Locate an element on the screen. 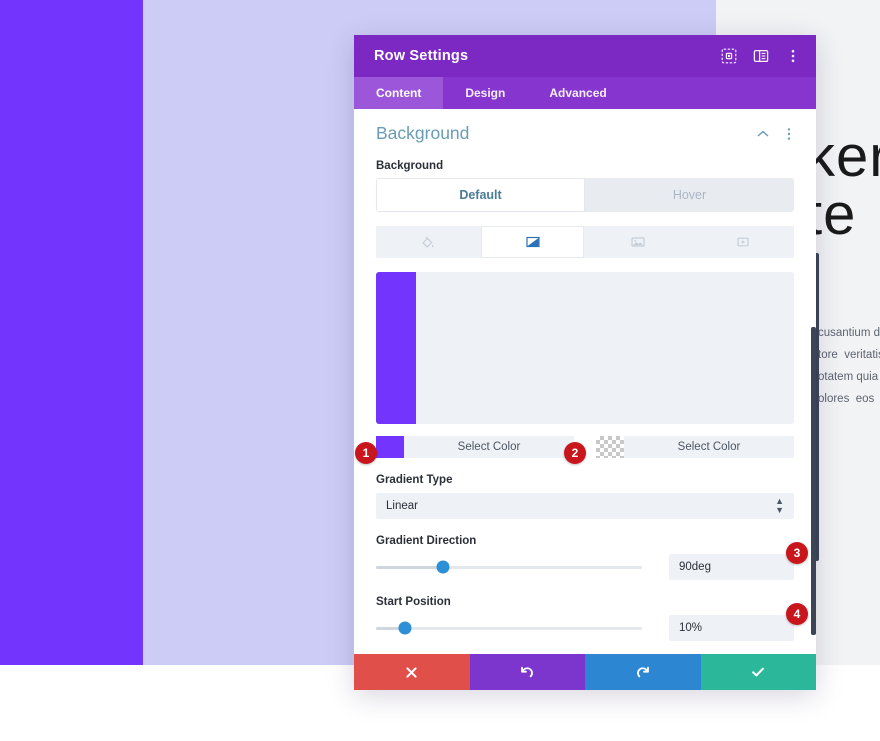 The height and width of the screenshot is (741, 880). section-header-icons is located at coordinates (776, 134).